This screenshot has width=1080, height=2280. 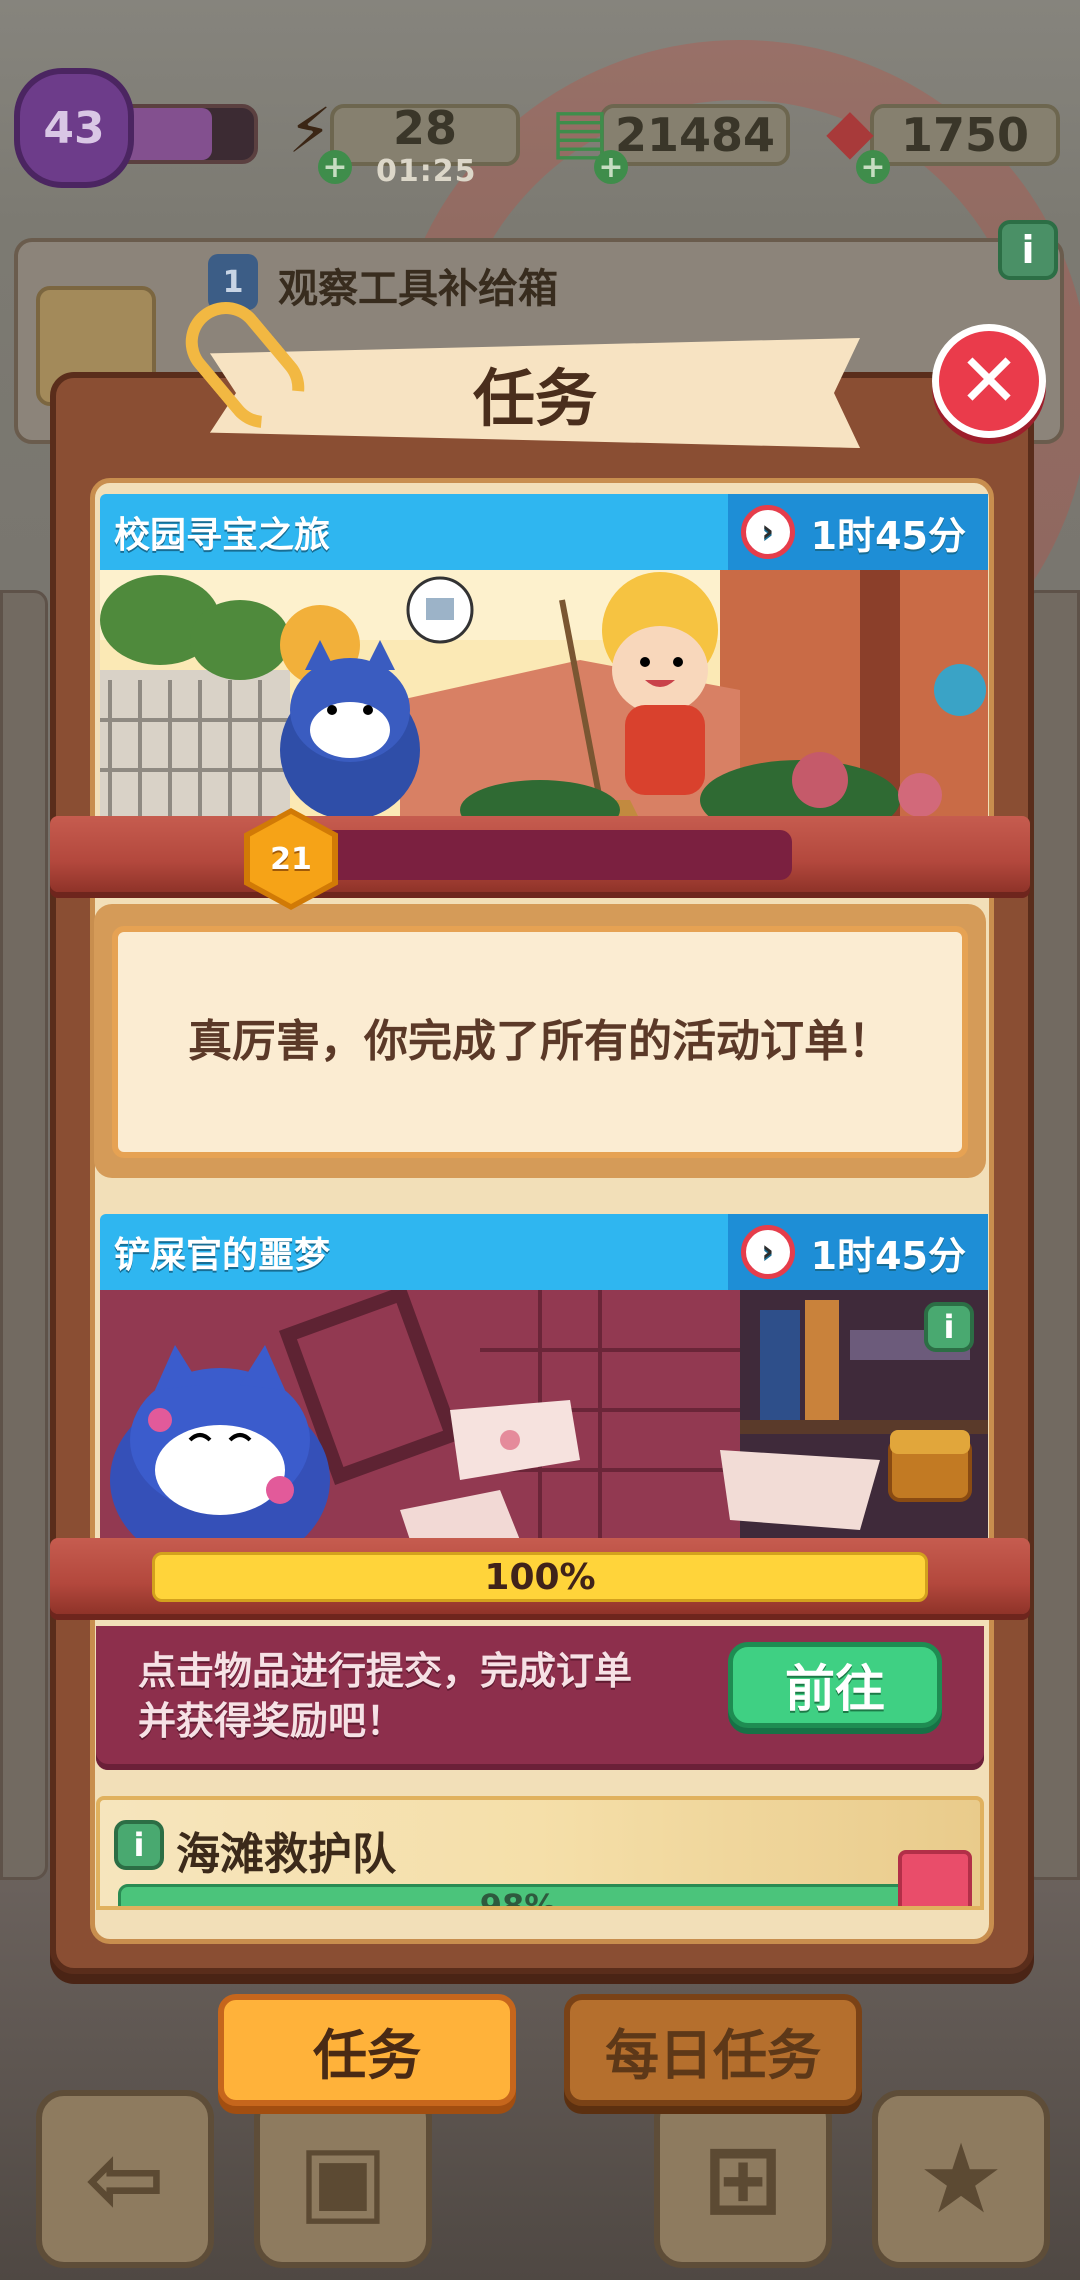 I want to click on campus-scene, so click(x=544, y=695).